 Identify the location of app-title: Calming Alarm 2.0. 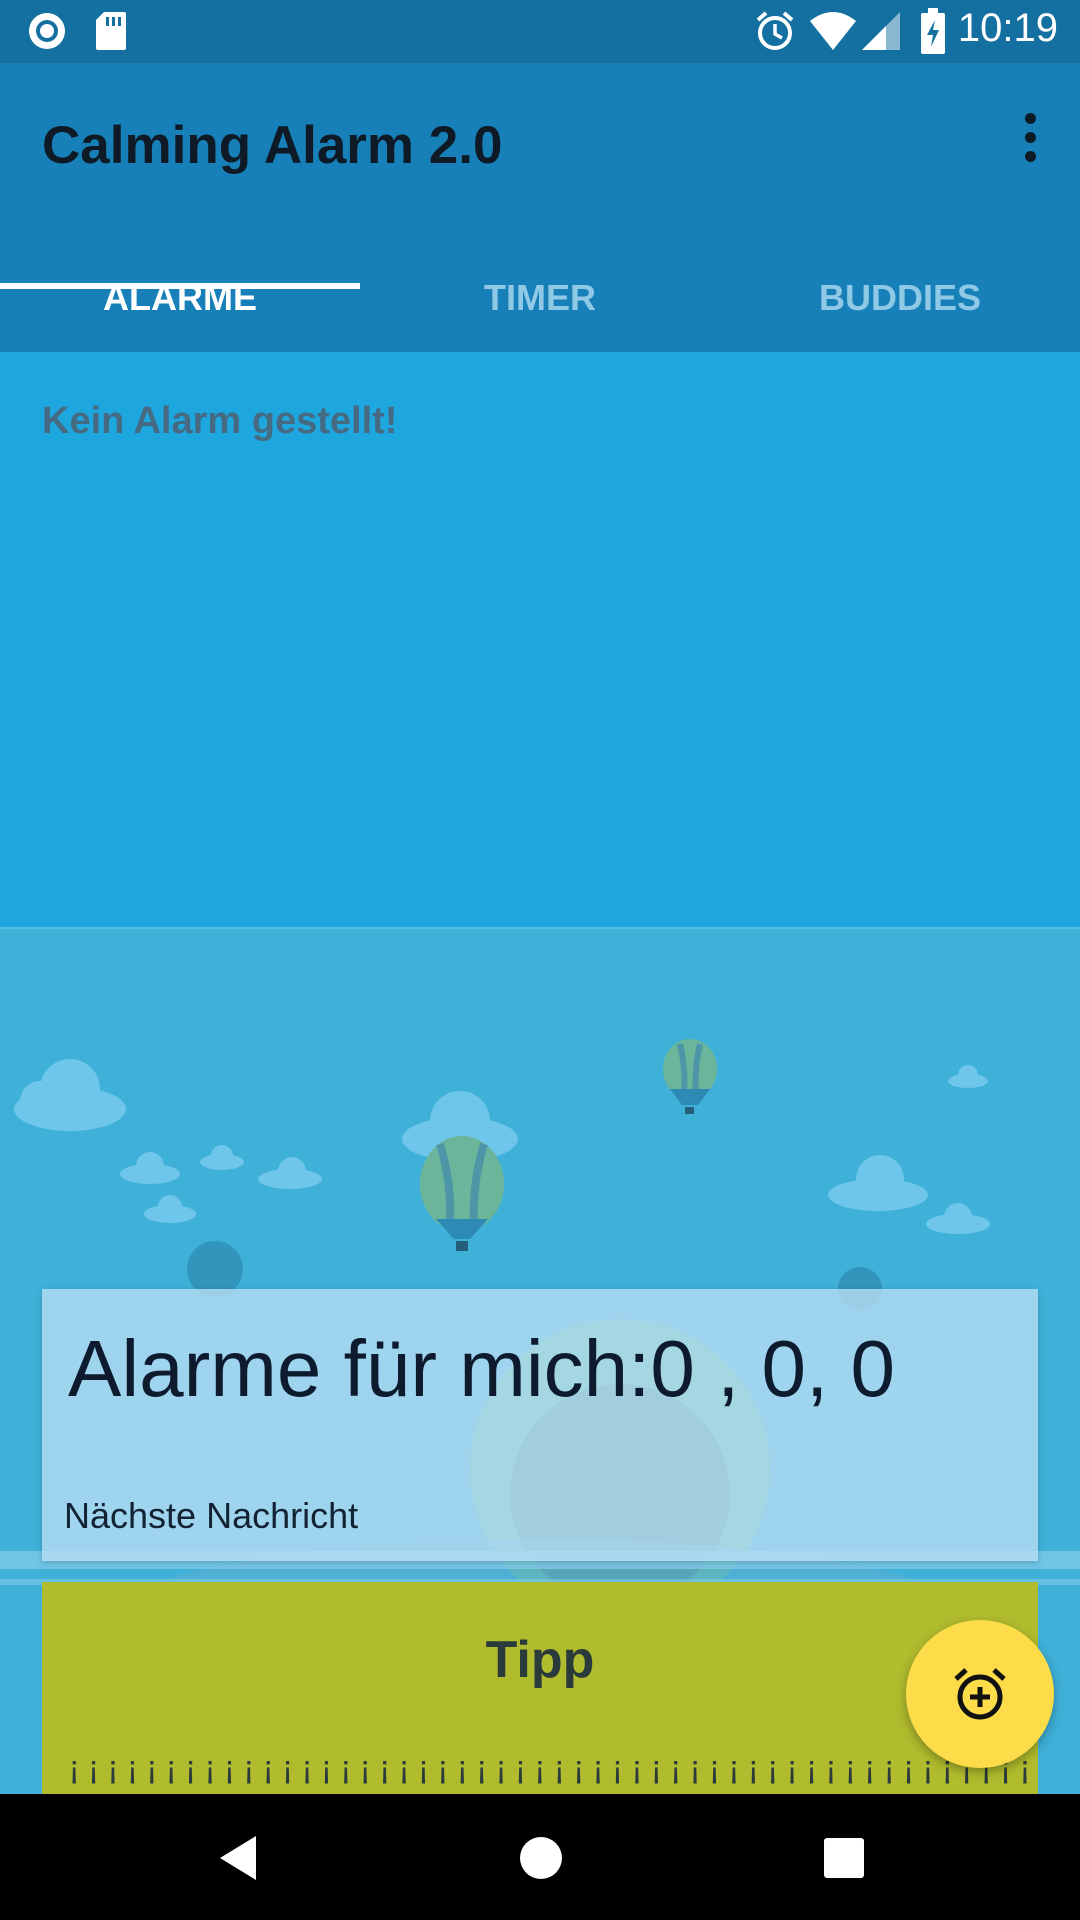
(272, 145).